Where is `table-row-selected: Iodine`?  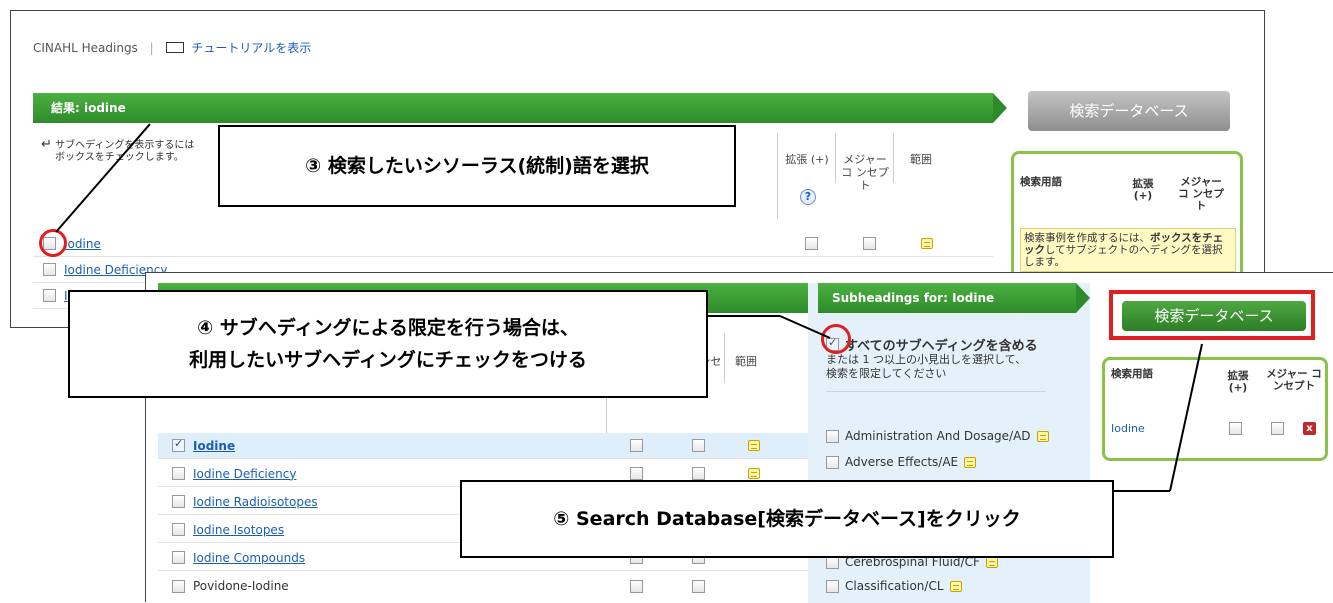
table-row-selected: Iodine is located at coordinates (483, 446).